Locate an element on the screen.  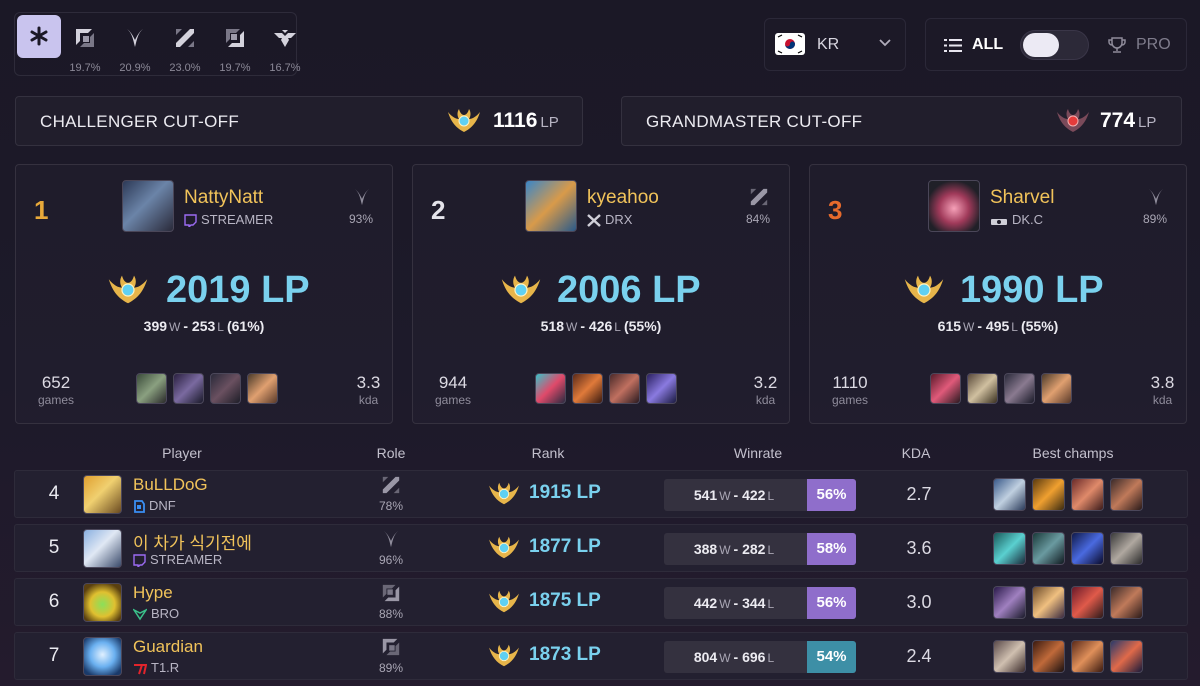
player-team: DK.C is located at coordinates (1016, 219).